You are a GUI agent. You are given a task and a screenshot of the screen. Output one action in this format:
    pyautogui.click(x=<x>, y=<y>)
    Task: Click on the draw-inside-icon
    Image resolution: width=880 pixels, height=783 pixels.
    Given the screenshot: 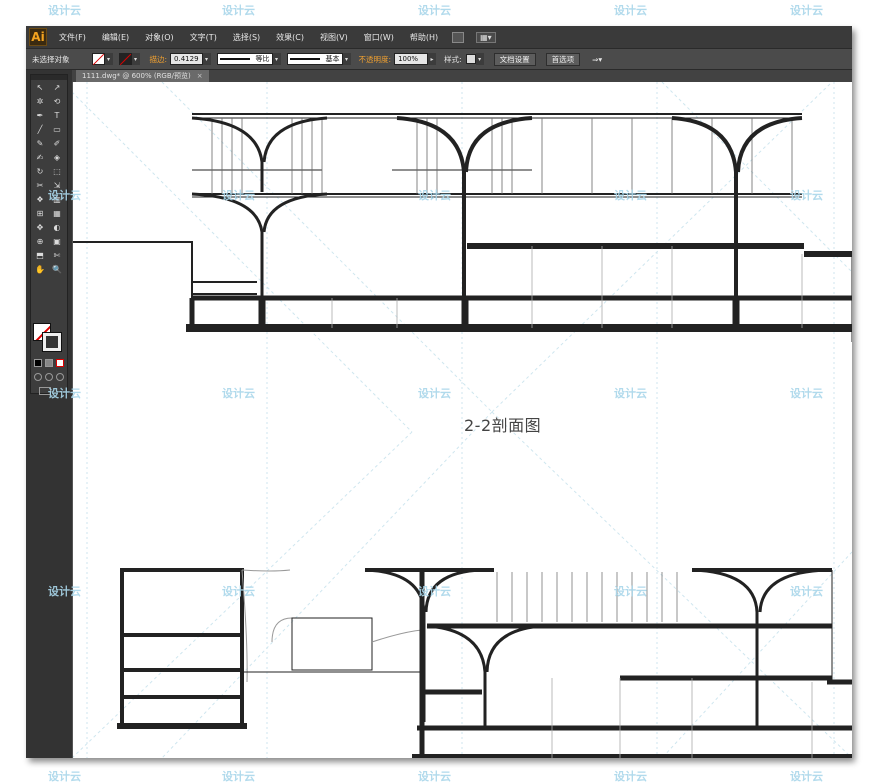 What is the action you would take?
    pyautogui.click(x=60, y=377)
    